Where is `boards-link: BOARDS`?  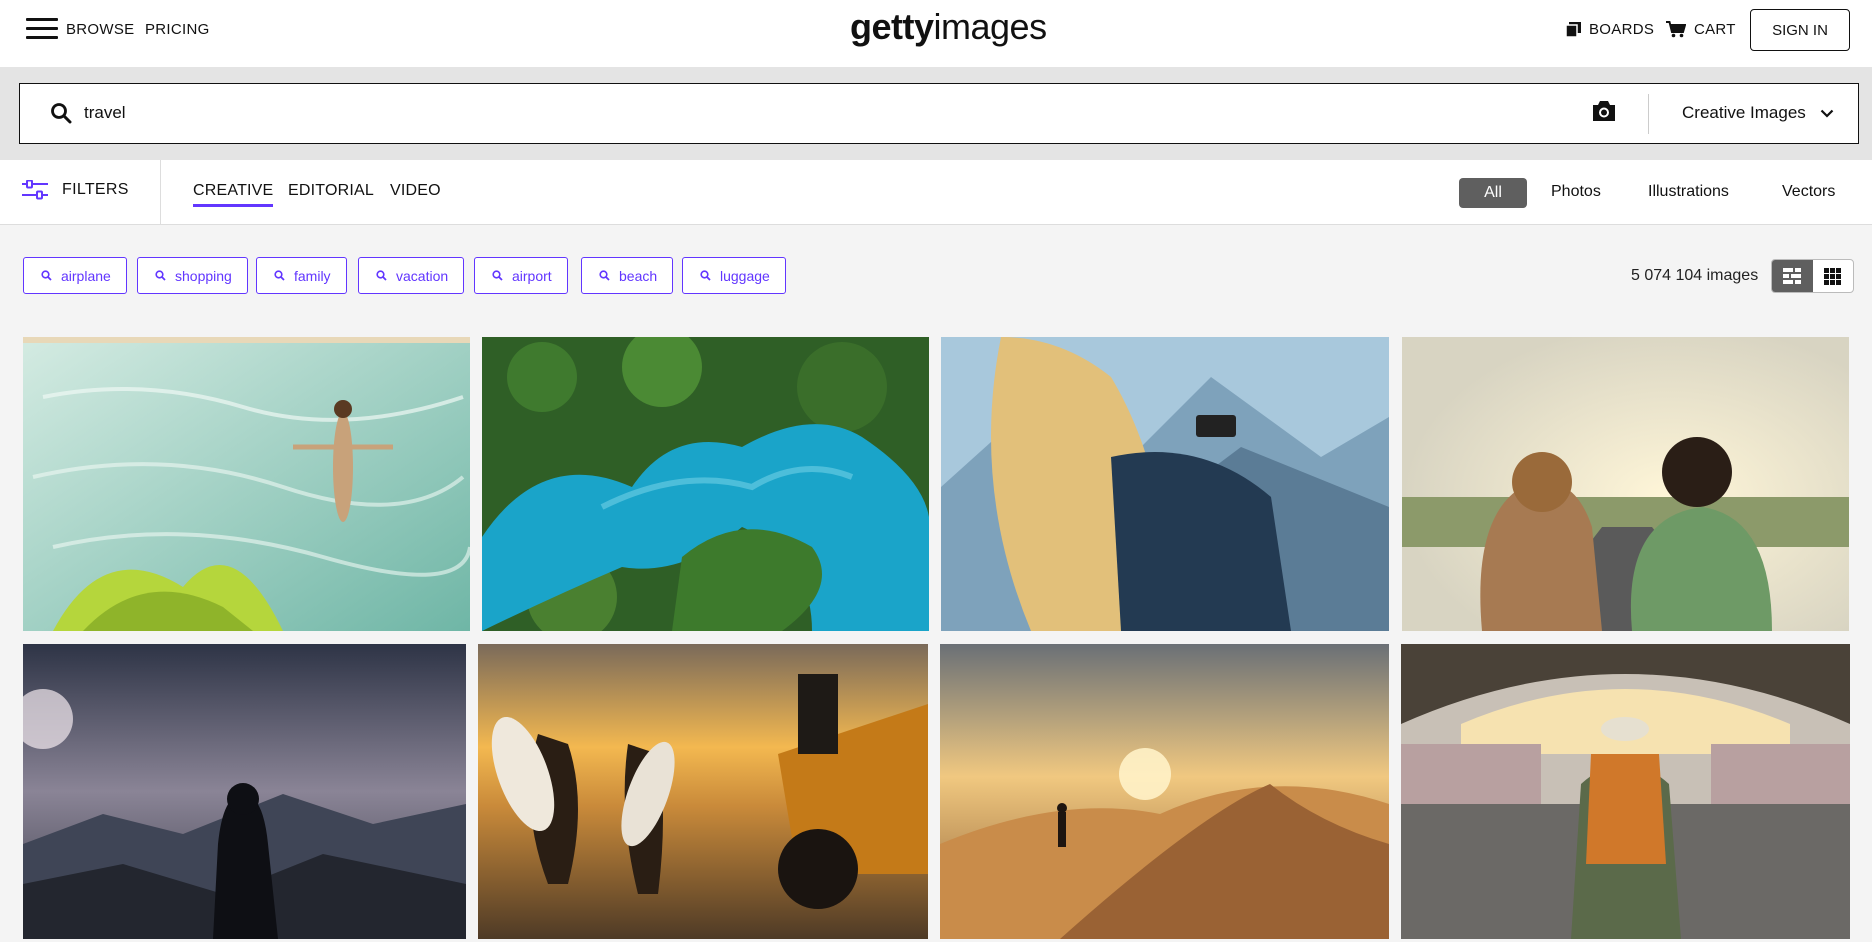
boards-link: BOARDS is located at coordinates (1610, 29).